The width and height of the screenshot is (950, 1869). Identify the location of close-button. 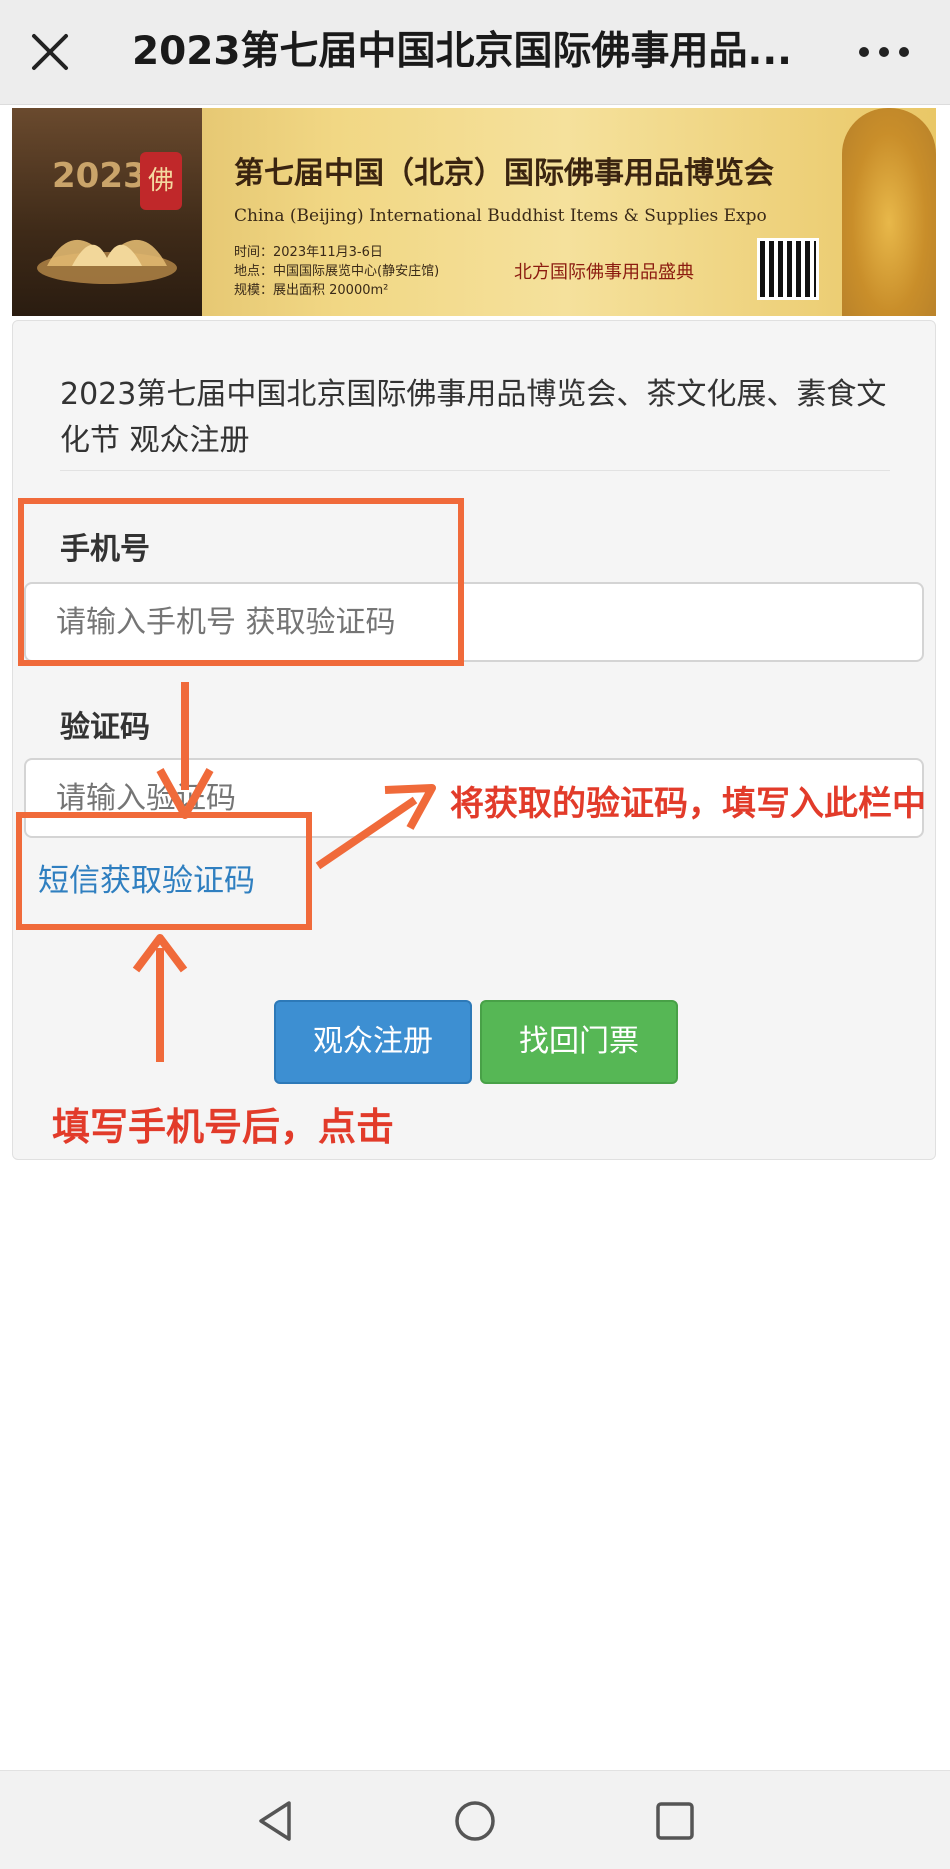
(50, 52).